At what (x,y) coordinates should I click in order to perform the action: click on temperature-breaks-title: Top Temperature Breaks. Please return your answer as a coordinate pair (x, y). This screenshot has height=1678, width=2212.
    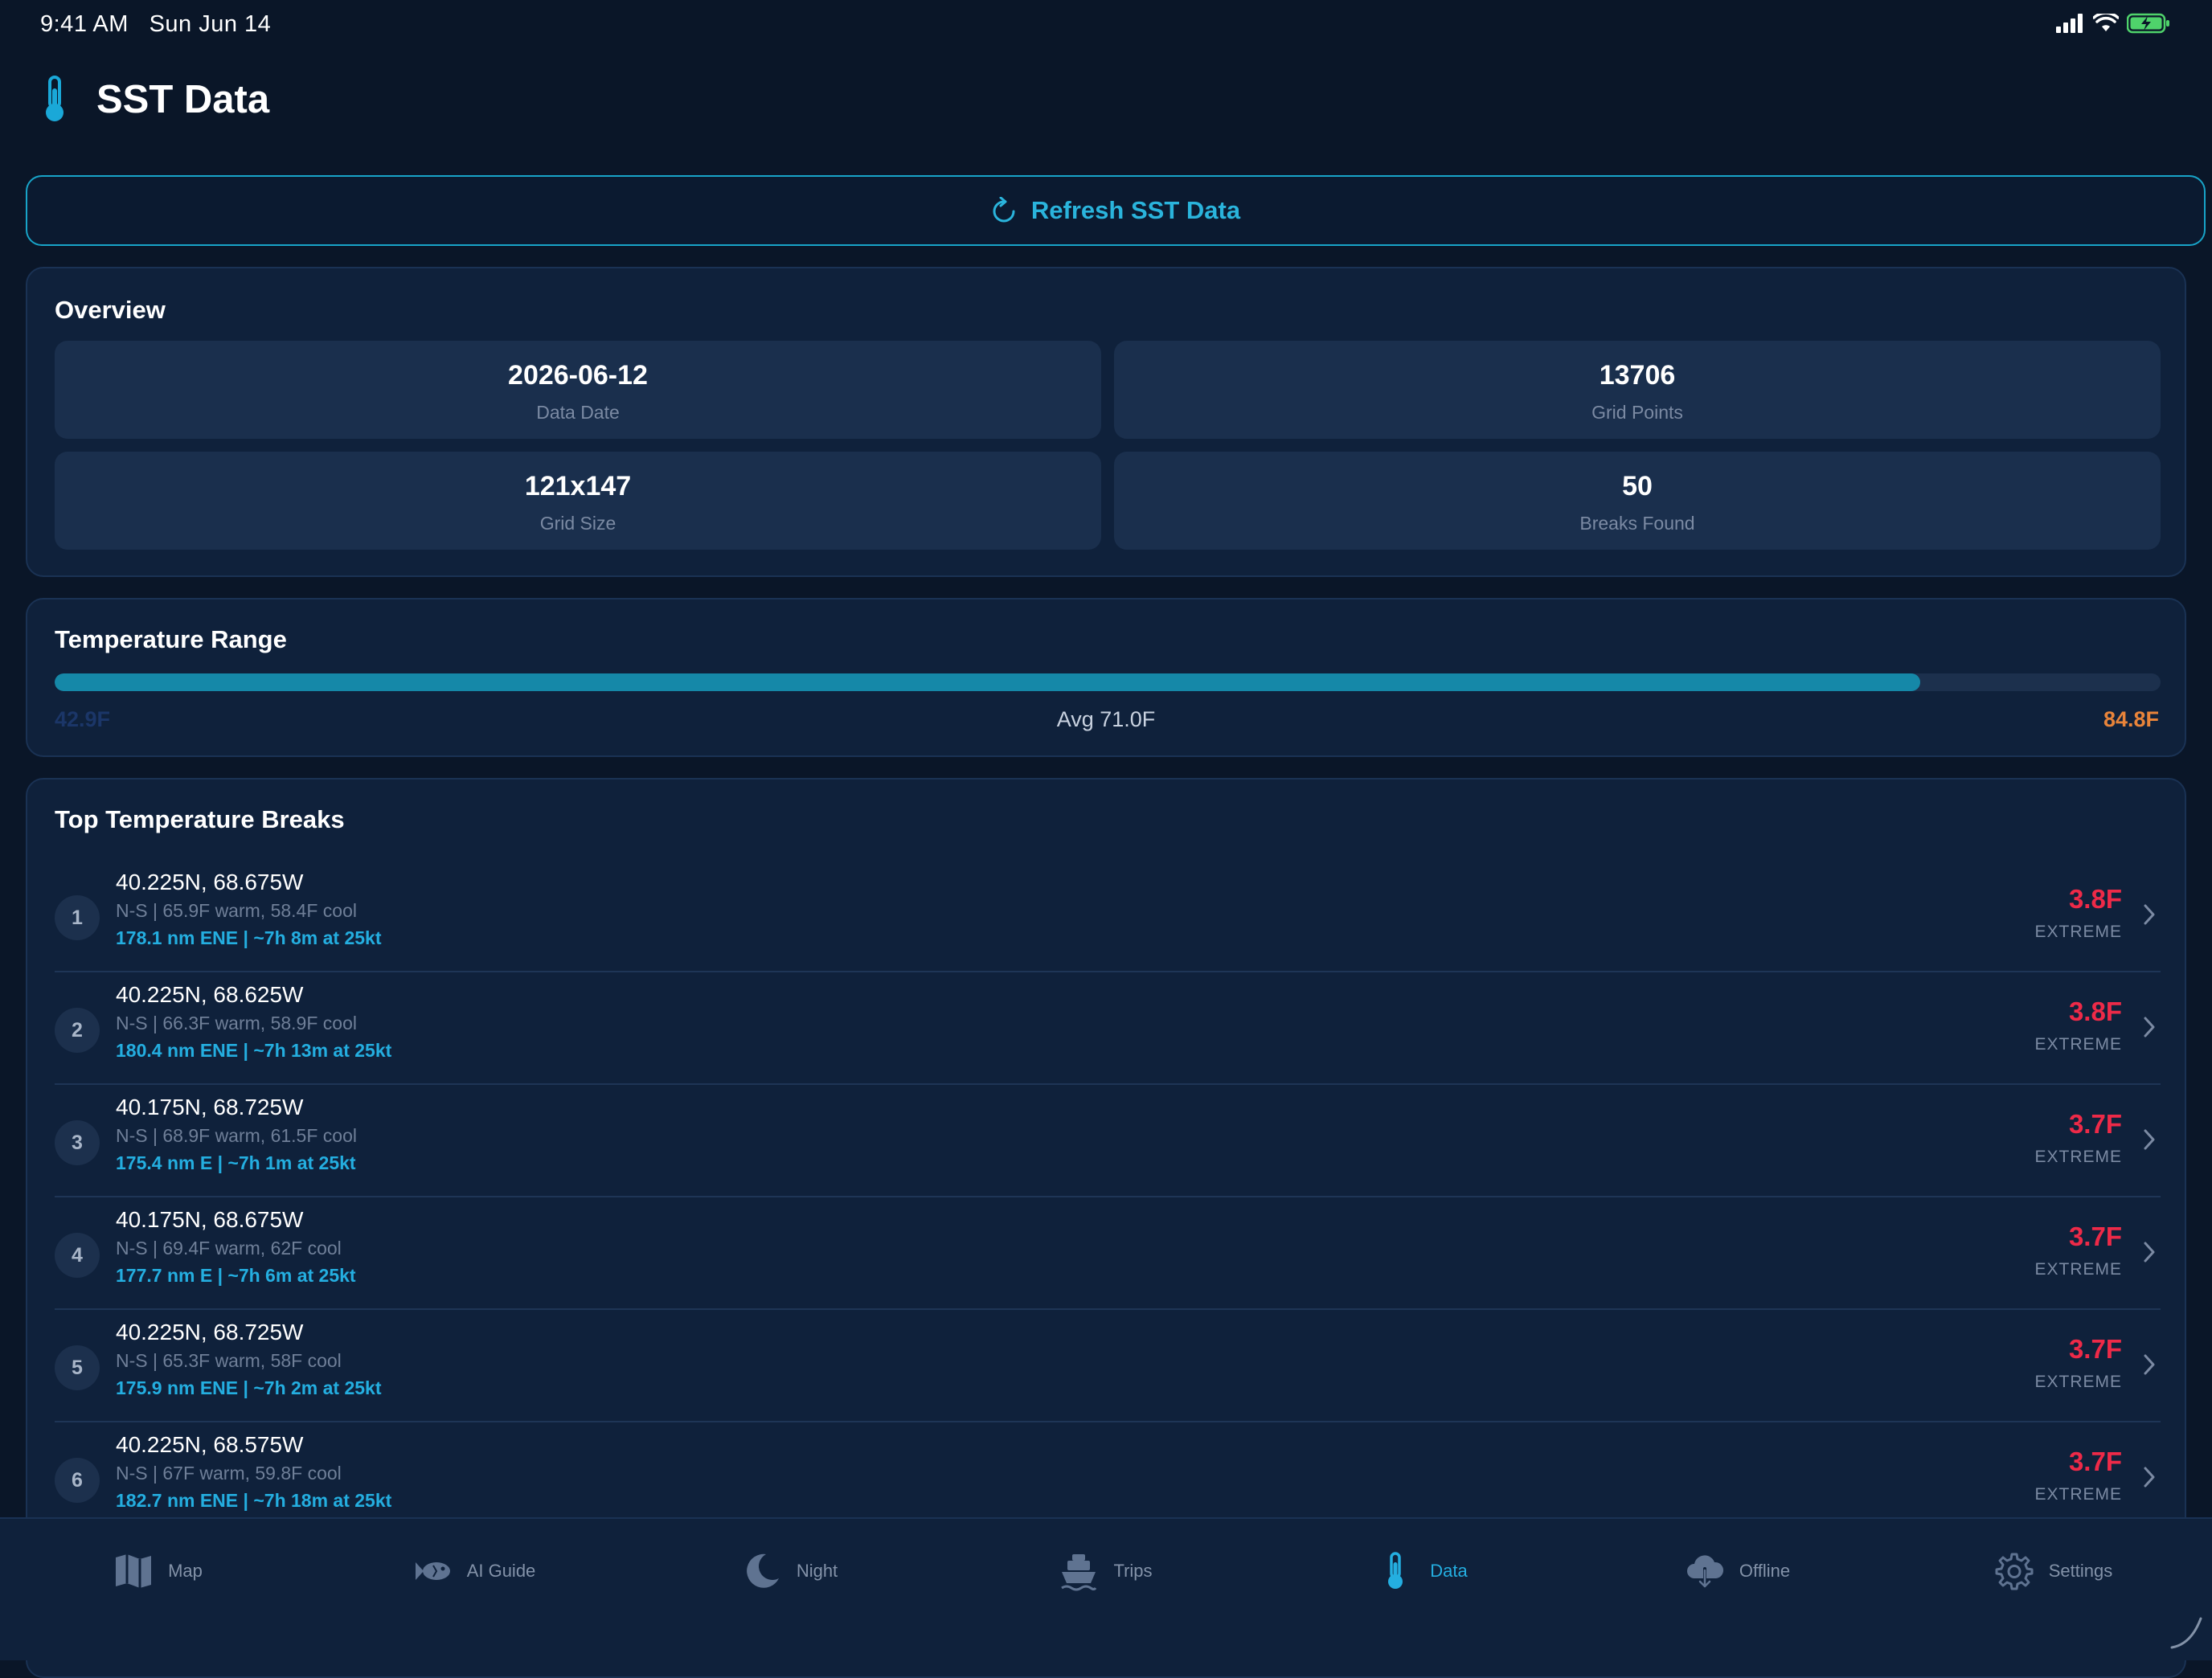
    Looking at the image, I should click on (200, 819).